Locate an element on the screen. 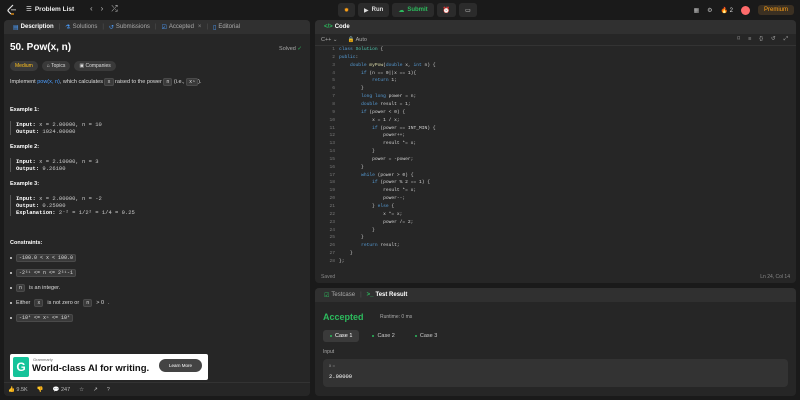  tab-testcase: ☑ Testcase is located at coordinates (339, 295).